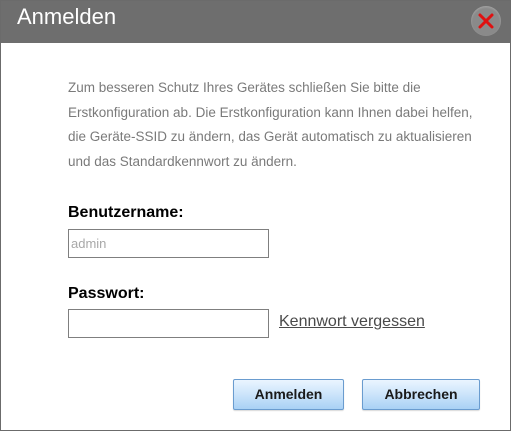 The image size is (511, 431). I want to click on login-button: Anmelden, so click(288, 394).